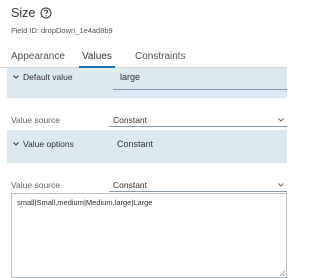  What do you see at coordinates (282, 273) in the screenshot?
I see `resize-handle-icon` at bounding box center [282, 273].